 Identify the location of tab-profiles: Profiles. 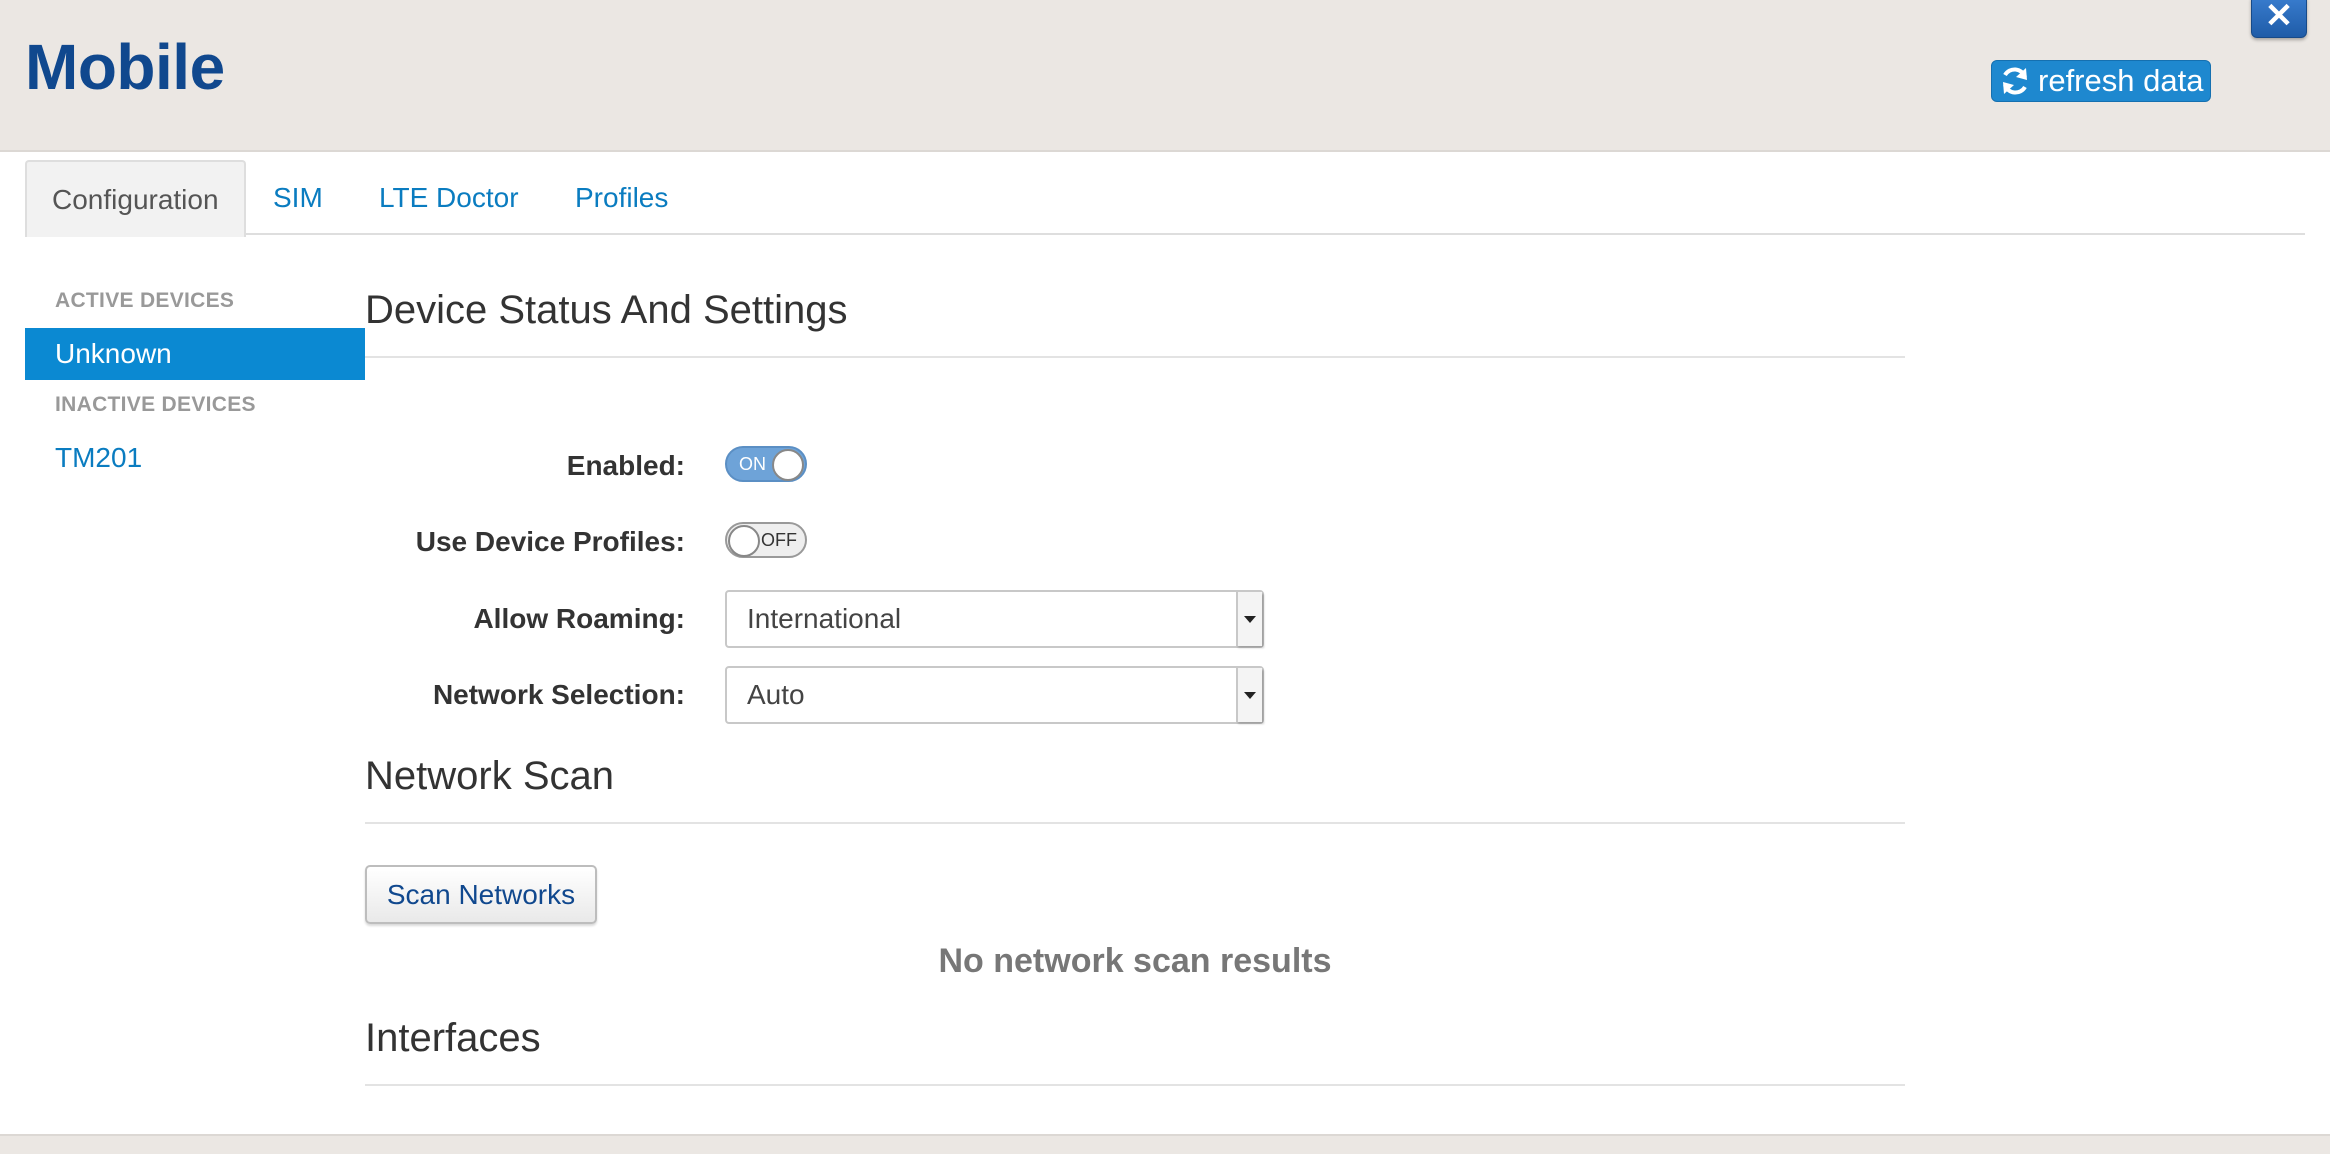
(621, 197).